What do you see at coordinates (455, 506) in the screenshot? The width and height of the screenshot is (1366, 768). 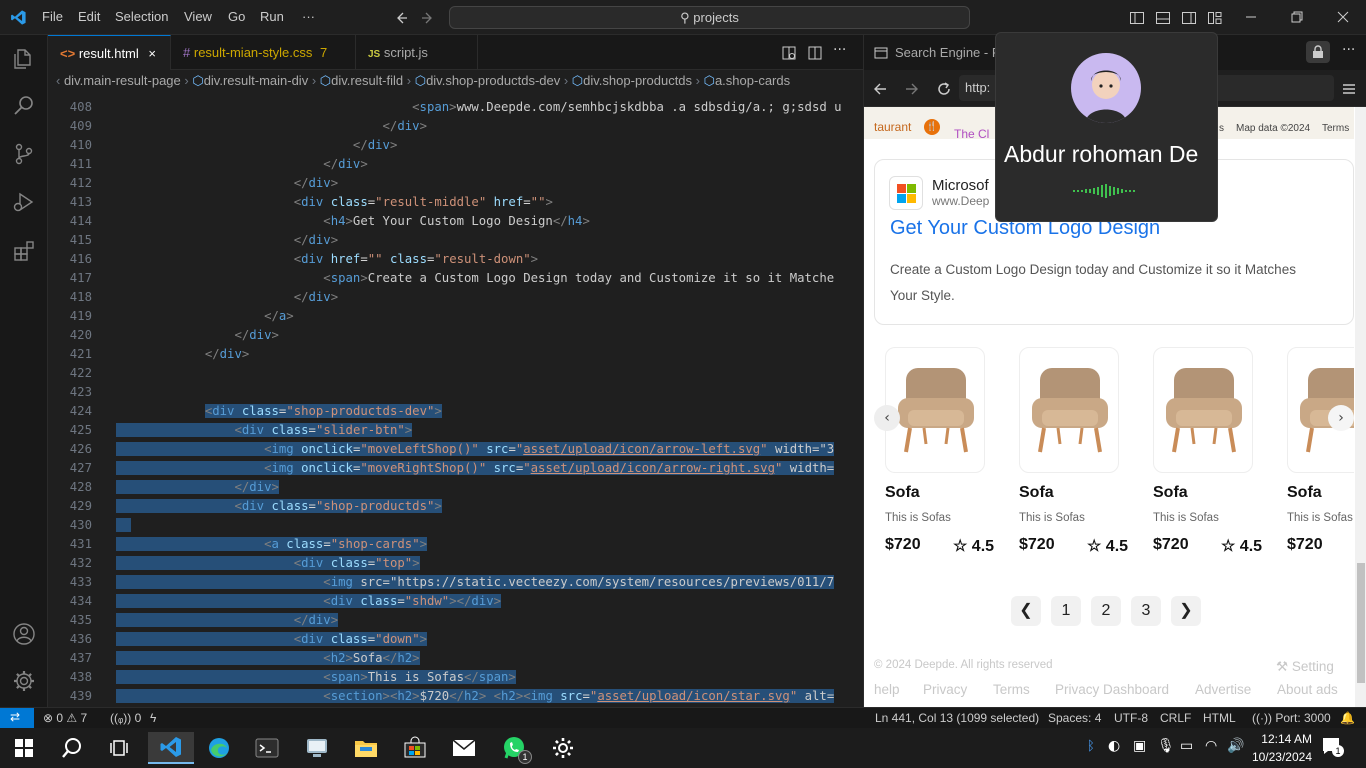 I see `code-line: 429 <div class="shop-productds">` at bounding box center [455, 506].